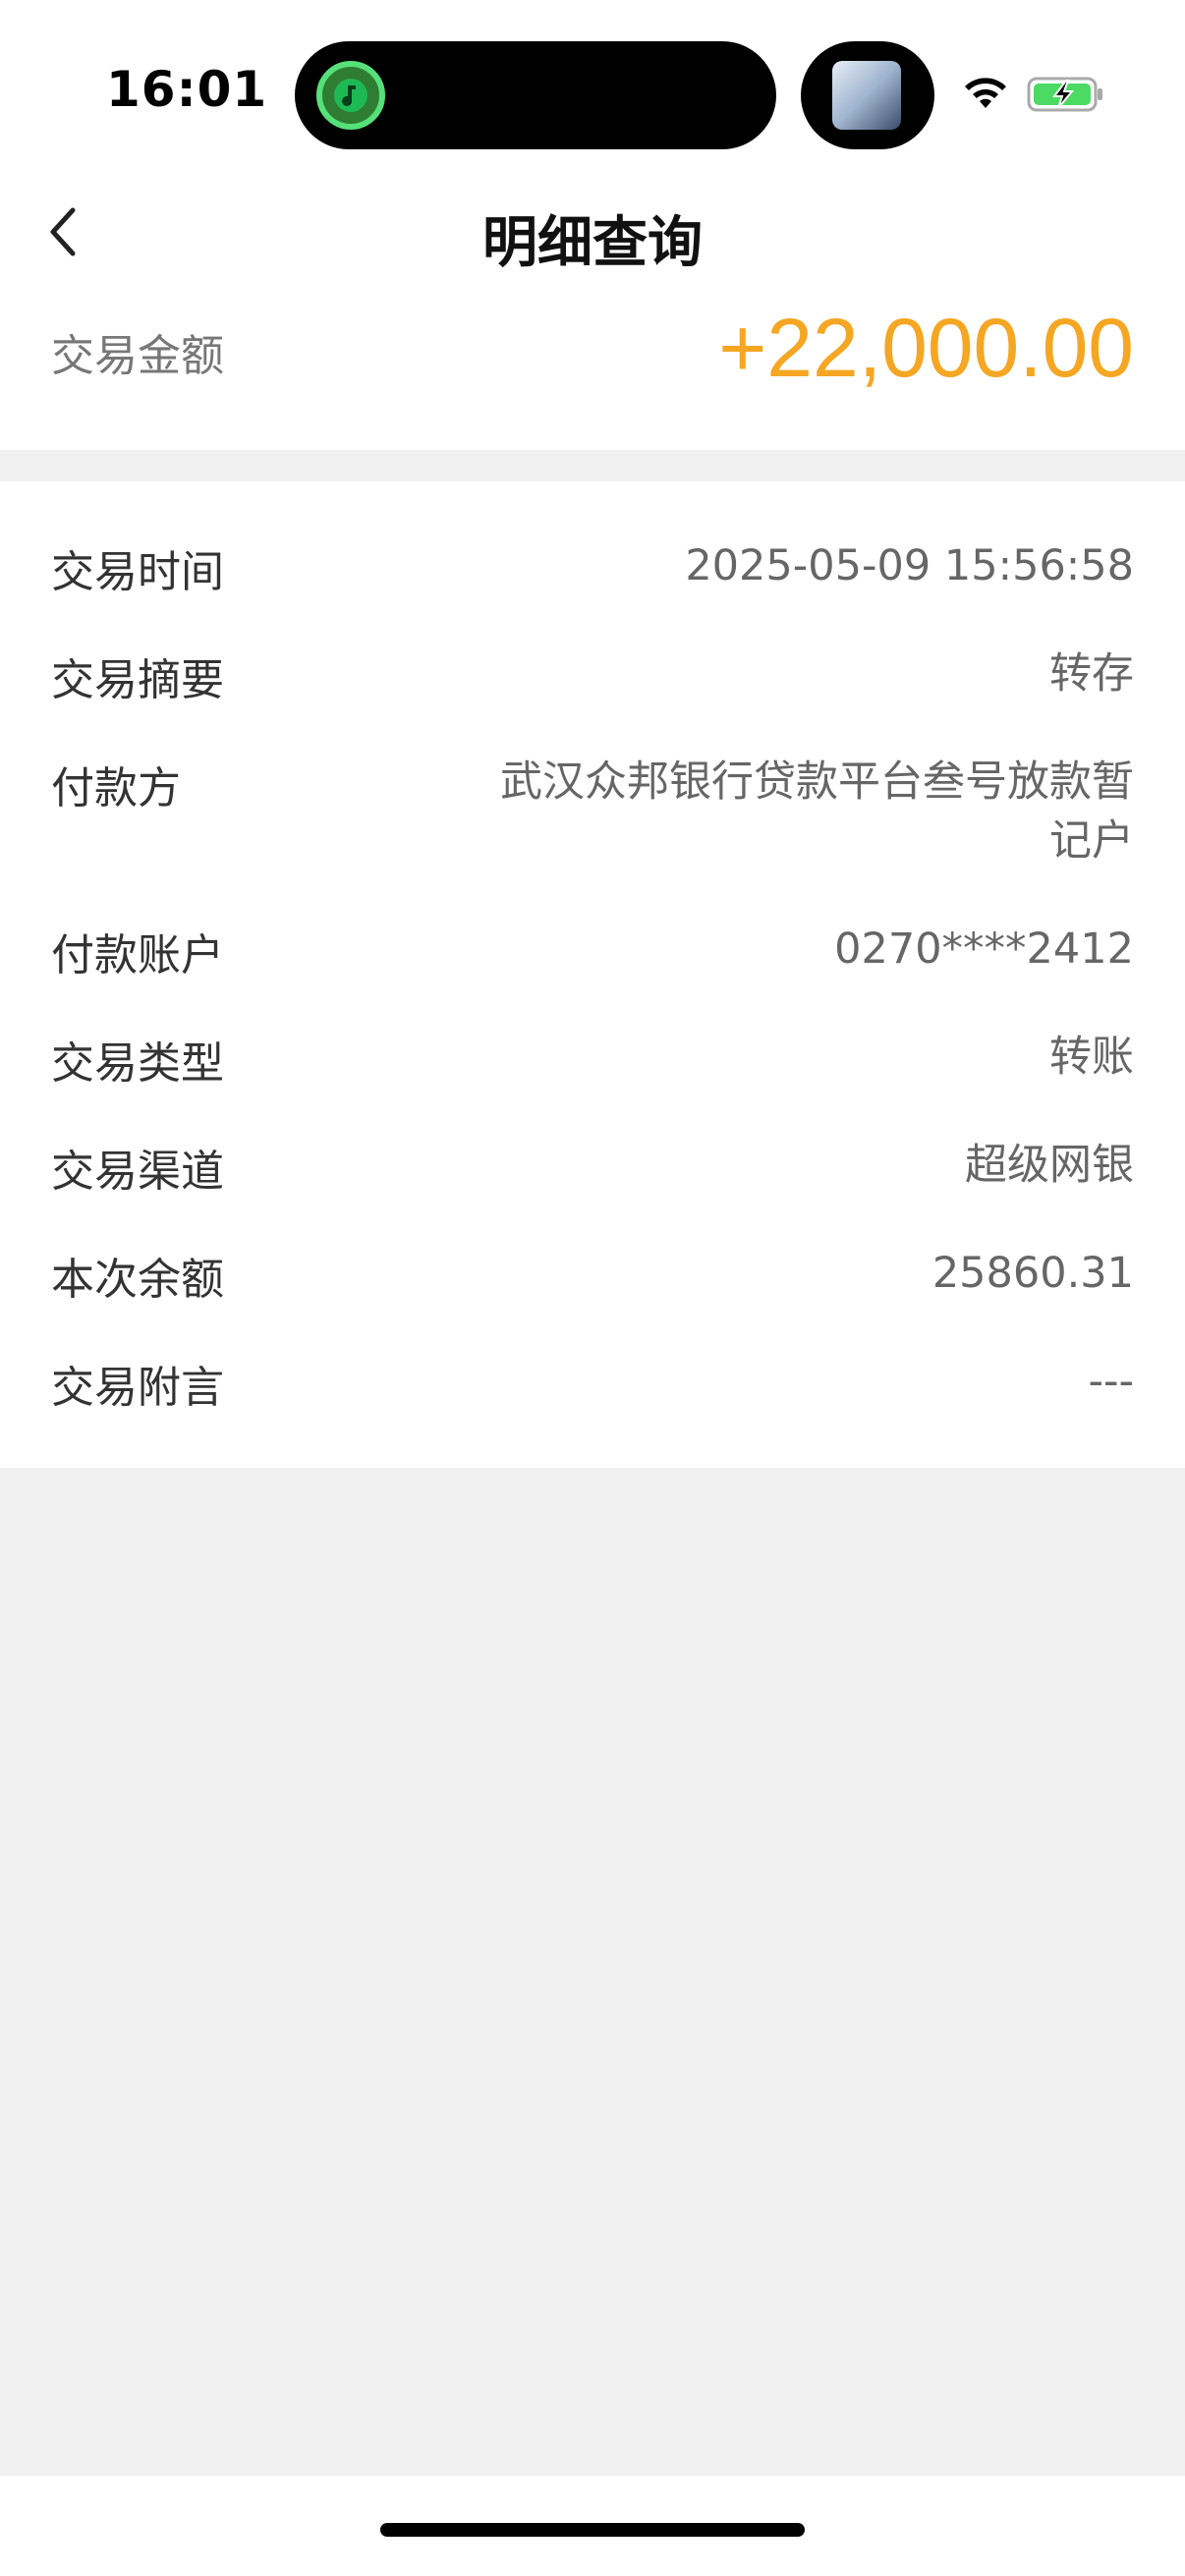  Describe the element at coordinates (1033, 1273) in the screenshot. I see `detail-value: 25860.31` at that location.